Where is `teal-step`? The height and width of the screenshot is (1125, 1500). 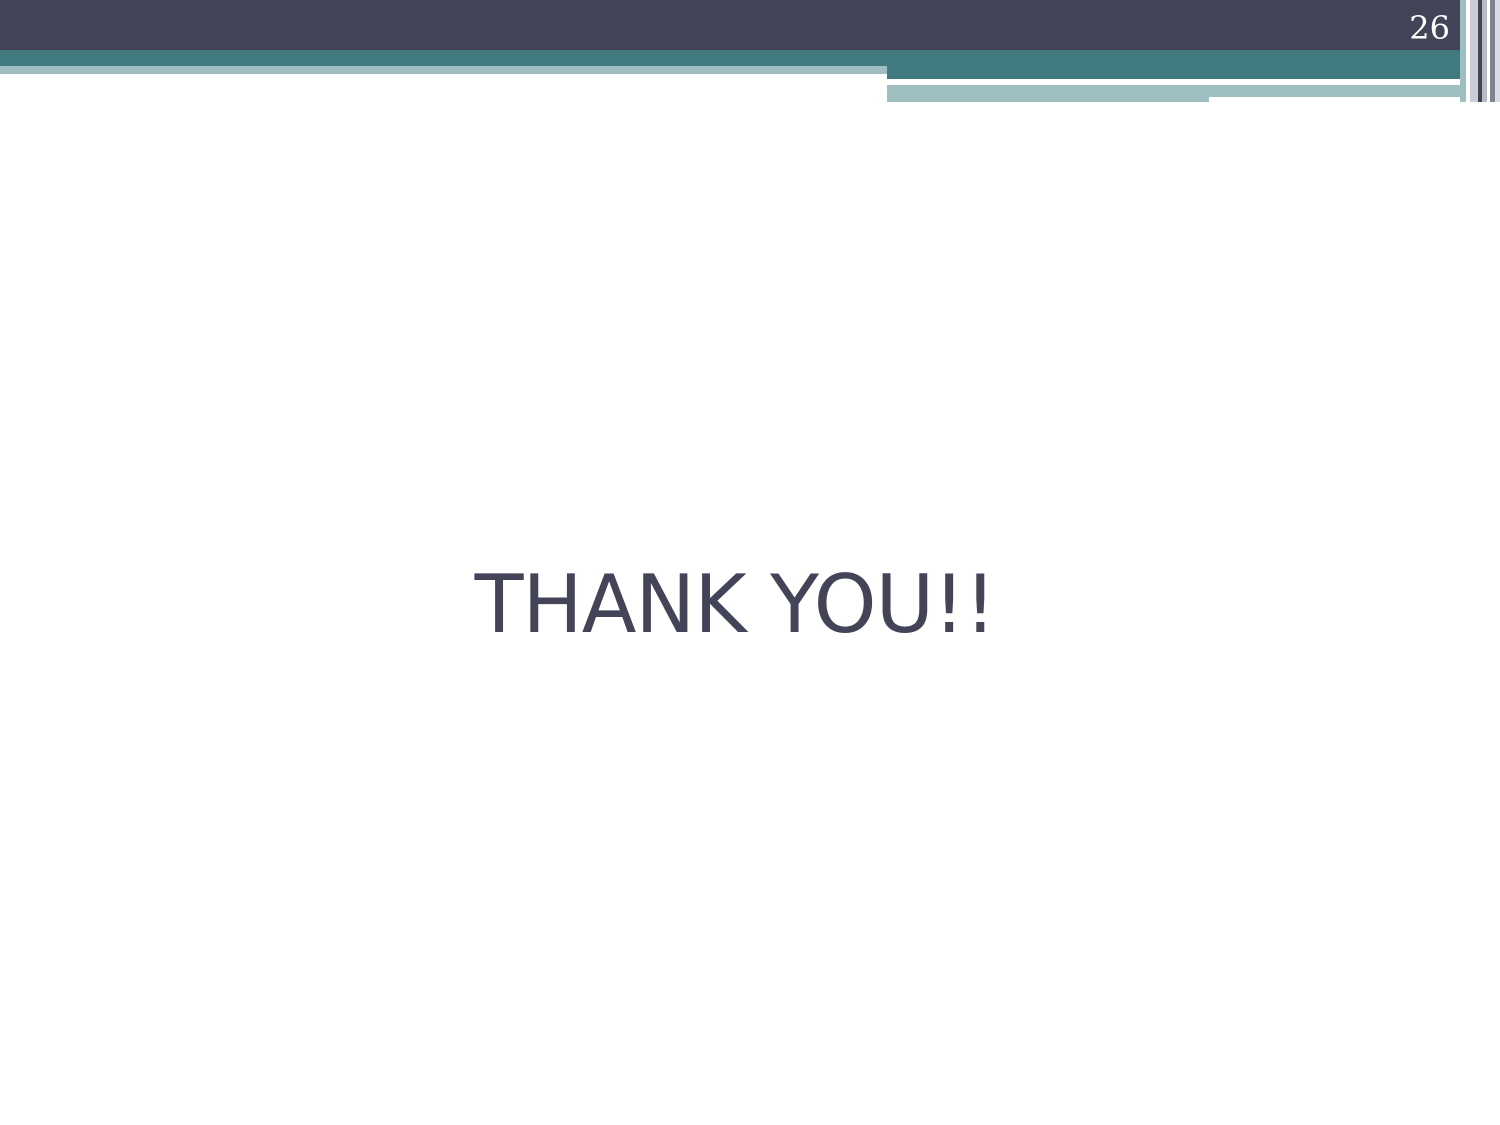
teal-step is located at coordinates (1173, 72).